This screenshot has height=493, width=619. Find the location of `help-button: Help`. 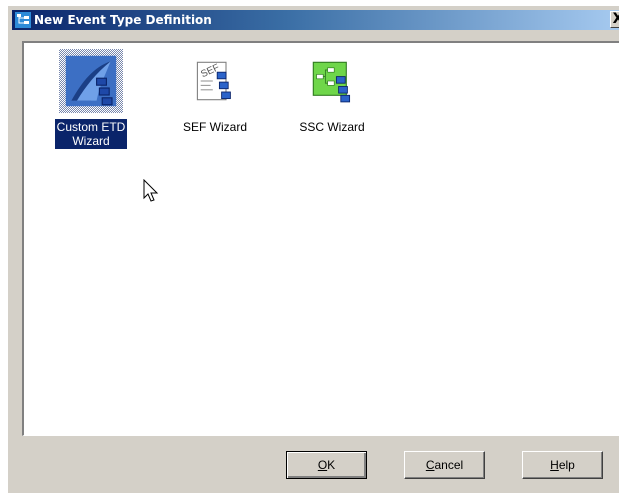

help-button: Help is located at coordinates (562, 465).